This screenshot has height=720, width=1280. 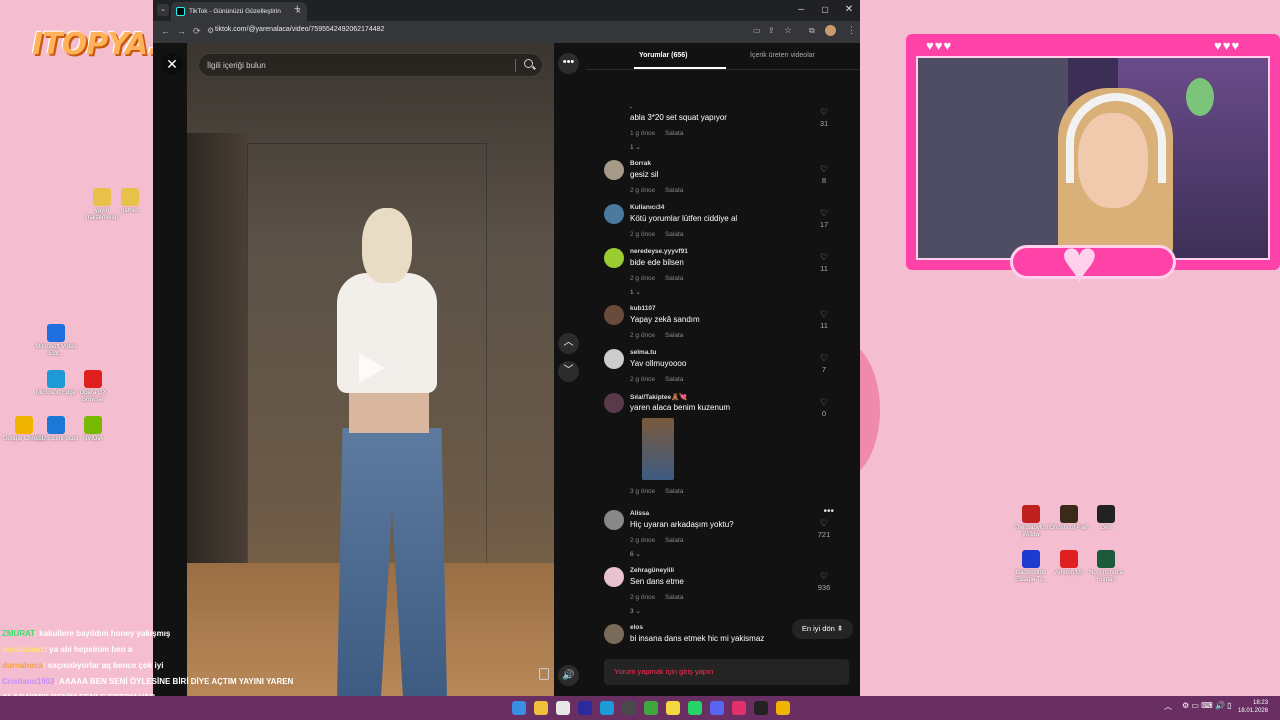 What do you see at coordinates (782, 55) in the screenshot?
I see `tab-creator-videos: İçerik üreten videolar` at bounding box center [782, 55].